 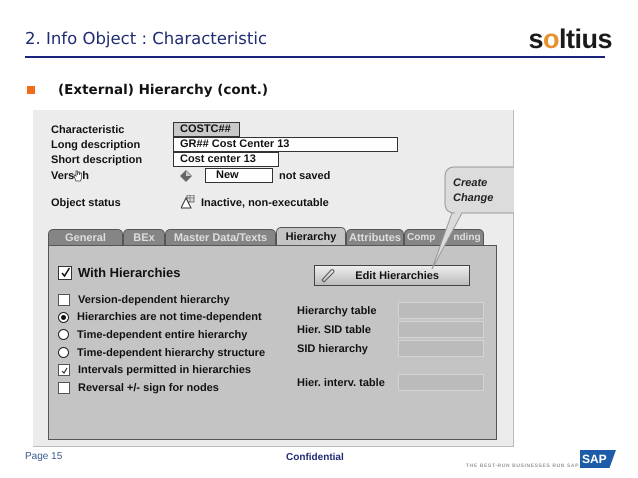 I want to click on slide-title: 2. Info Object : Characteristic, so click(x=146, y=39).